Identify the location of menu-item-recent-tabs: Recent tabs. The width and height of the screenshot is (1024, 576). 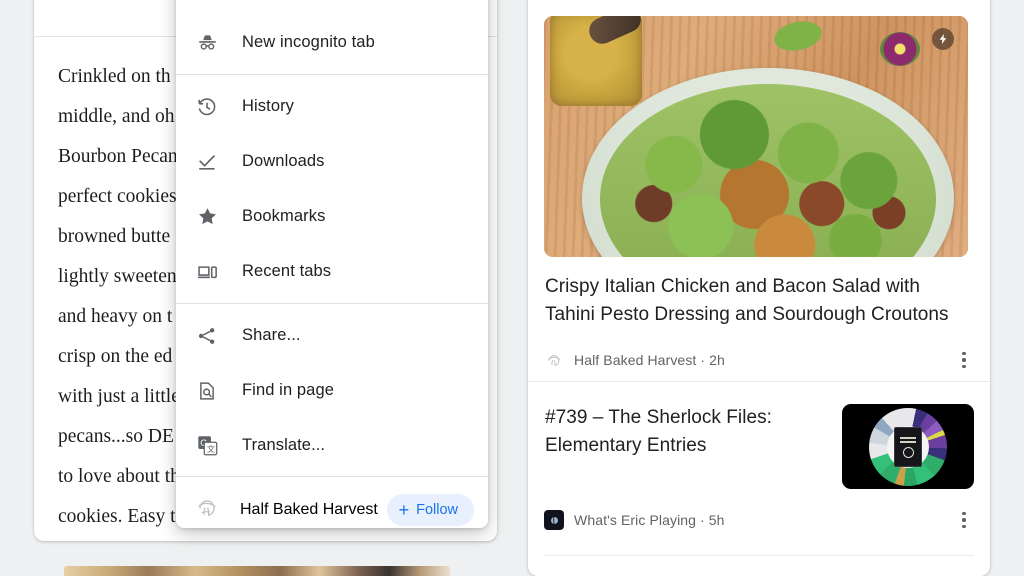
(332, 271).